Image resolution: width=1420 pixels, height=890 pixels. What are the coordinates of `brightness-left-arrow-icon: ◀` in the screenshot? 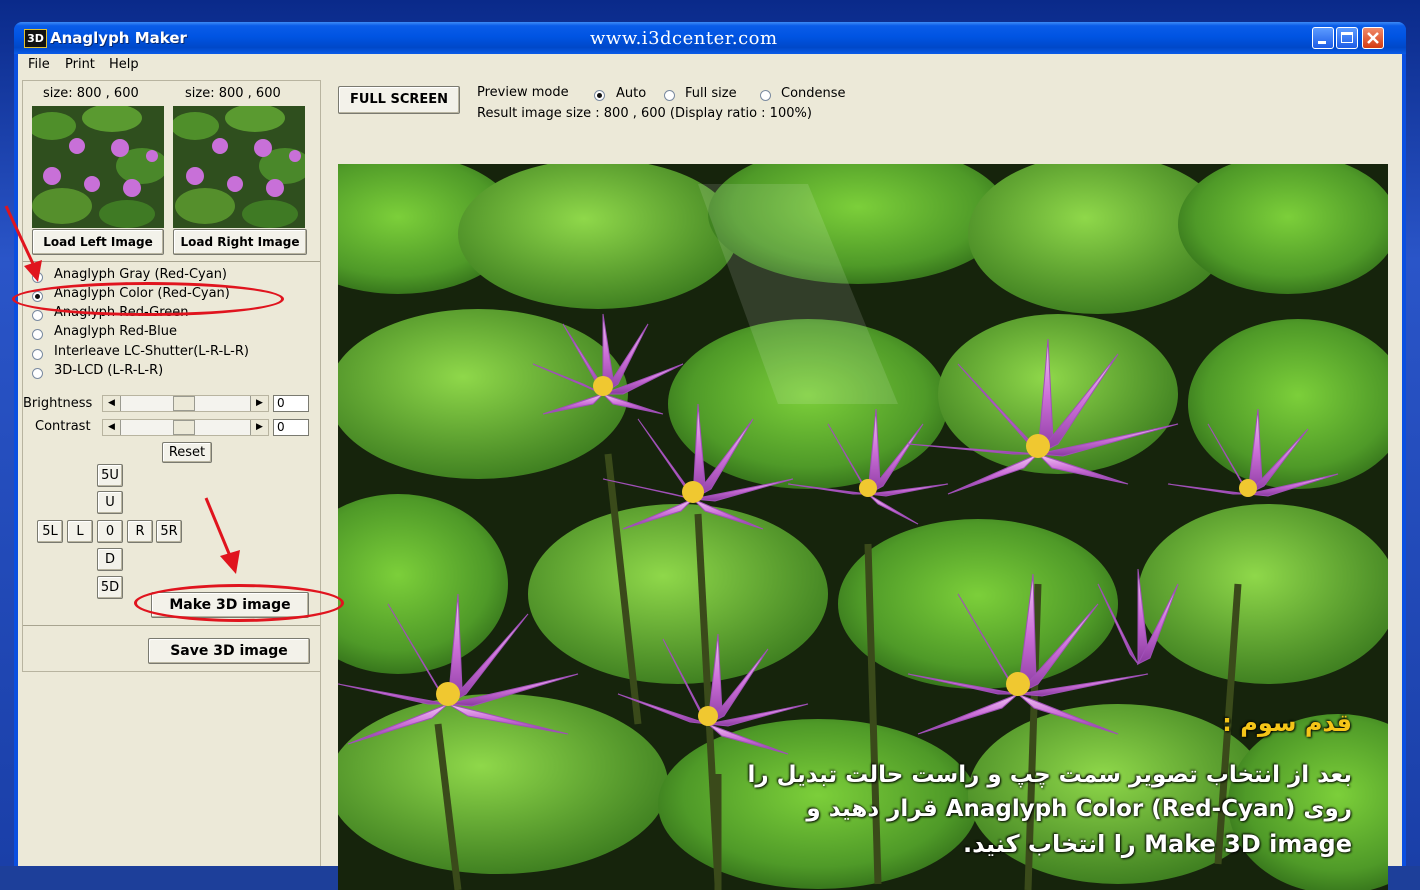 It's located at (112, 403).